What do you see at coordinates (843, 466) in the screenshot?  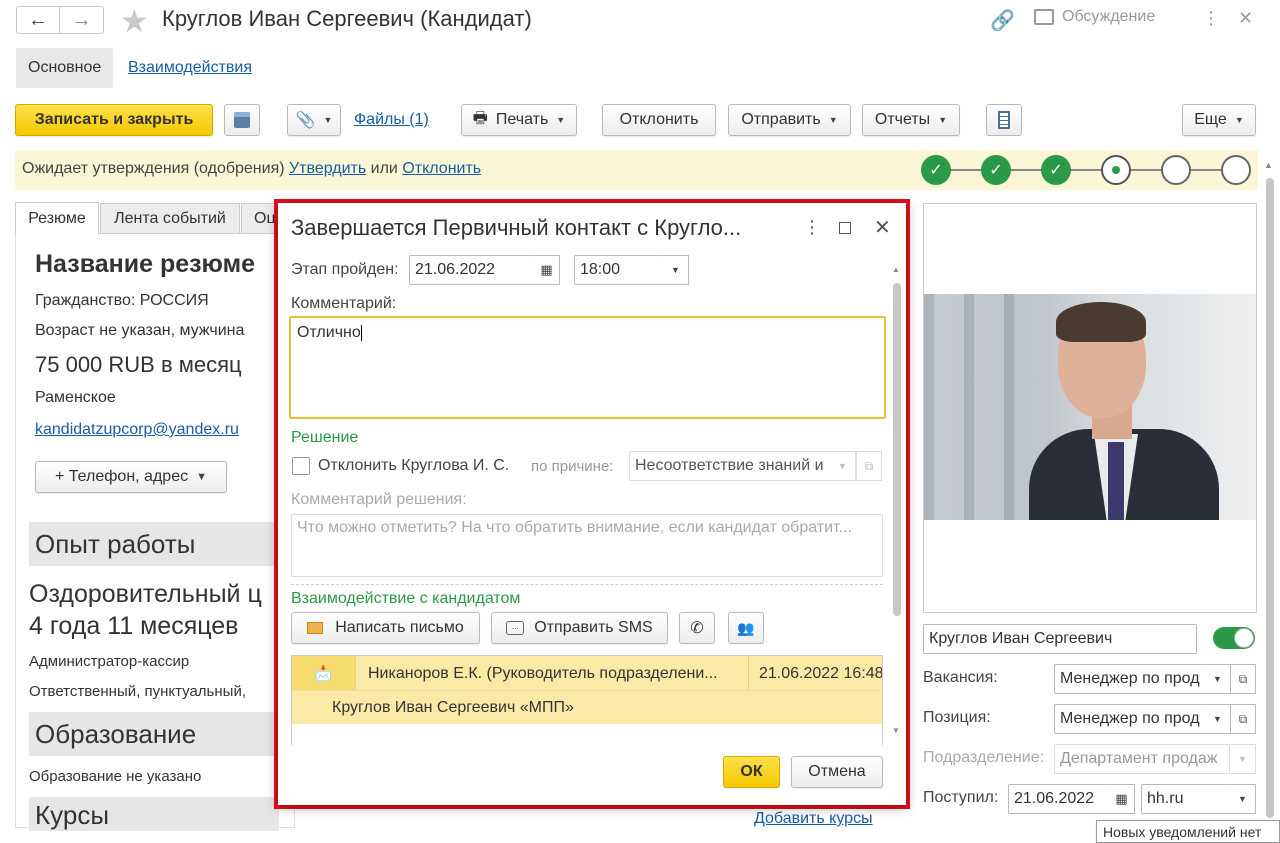 I see `reason-dropdown-icon: ▼` at bounding box center [843, 466].